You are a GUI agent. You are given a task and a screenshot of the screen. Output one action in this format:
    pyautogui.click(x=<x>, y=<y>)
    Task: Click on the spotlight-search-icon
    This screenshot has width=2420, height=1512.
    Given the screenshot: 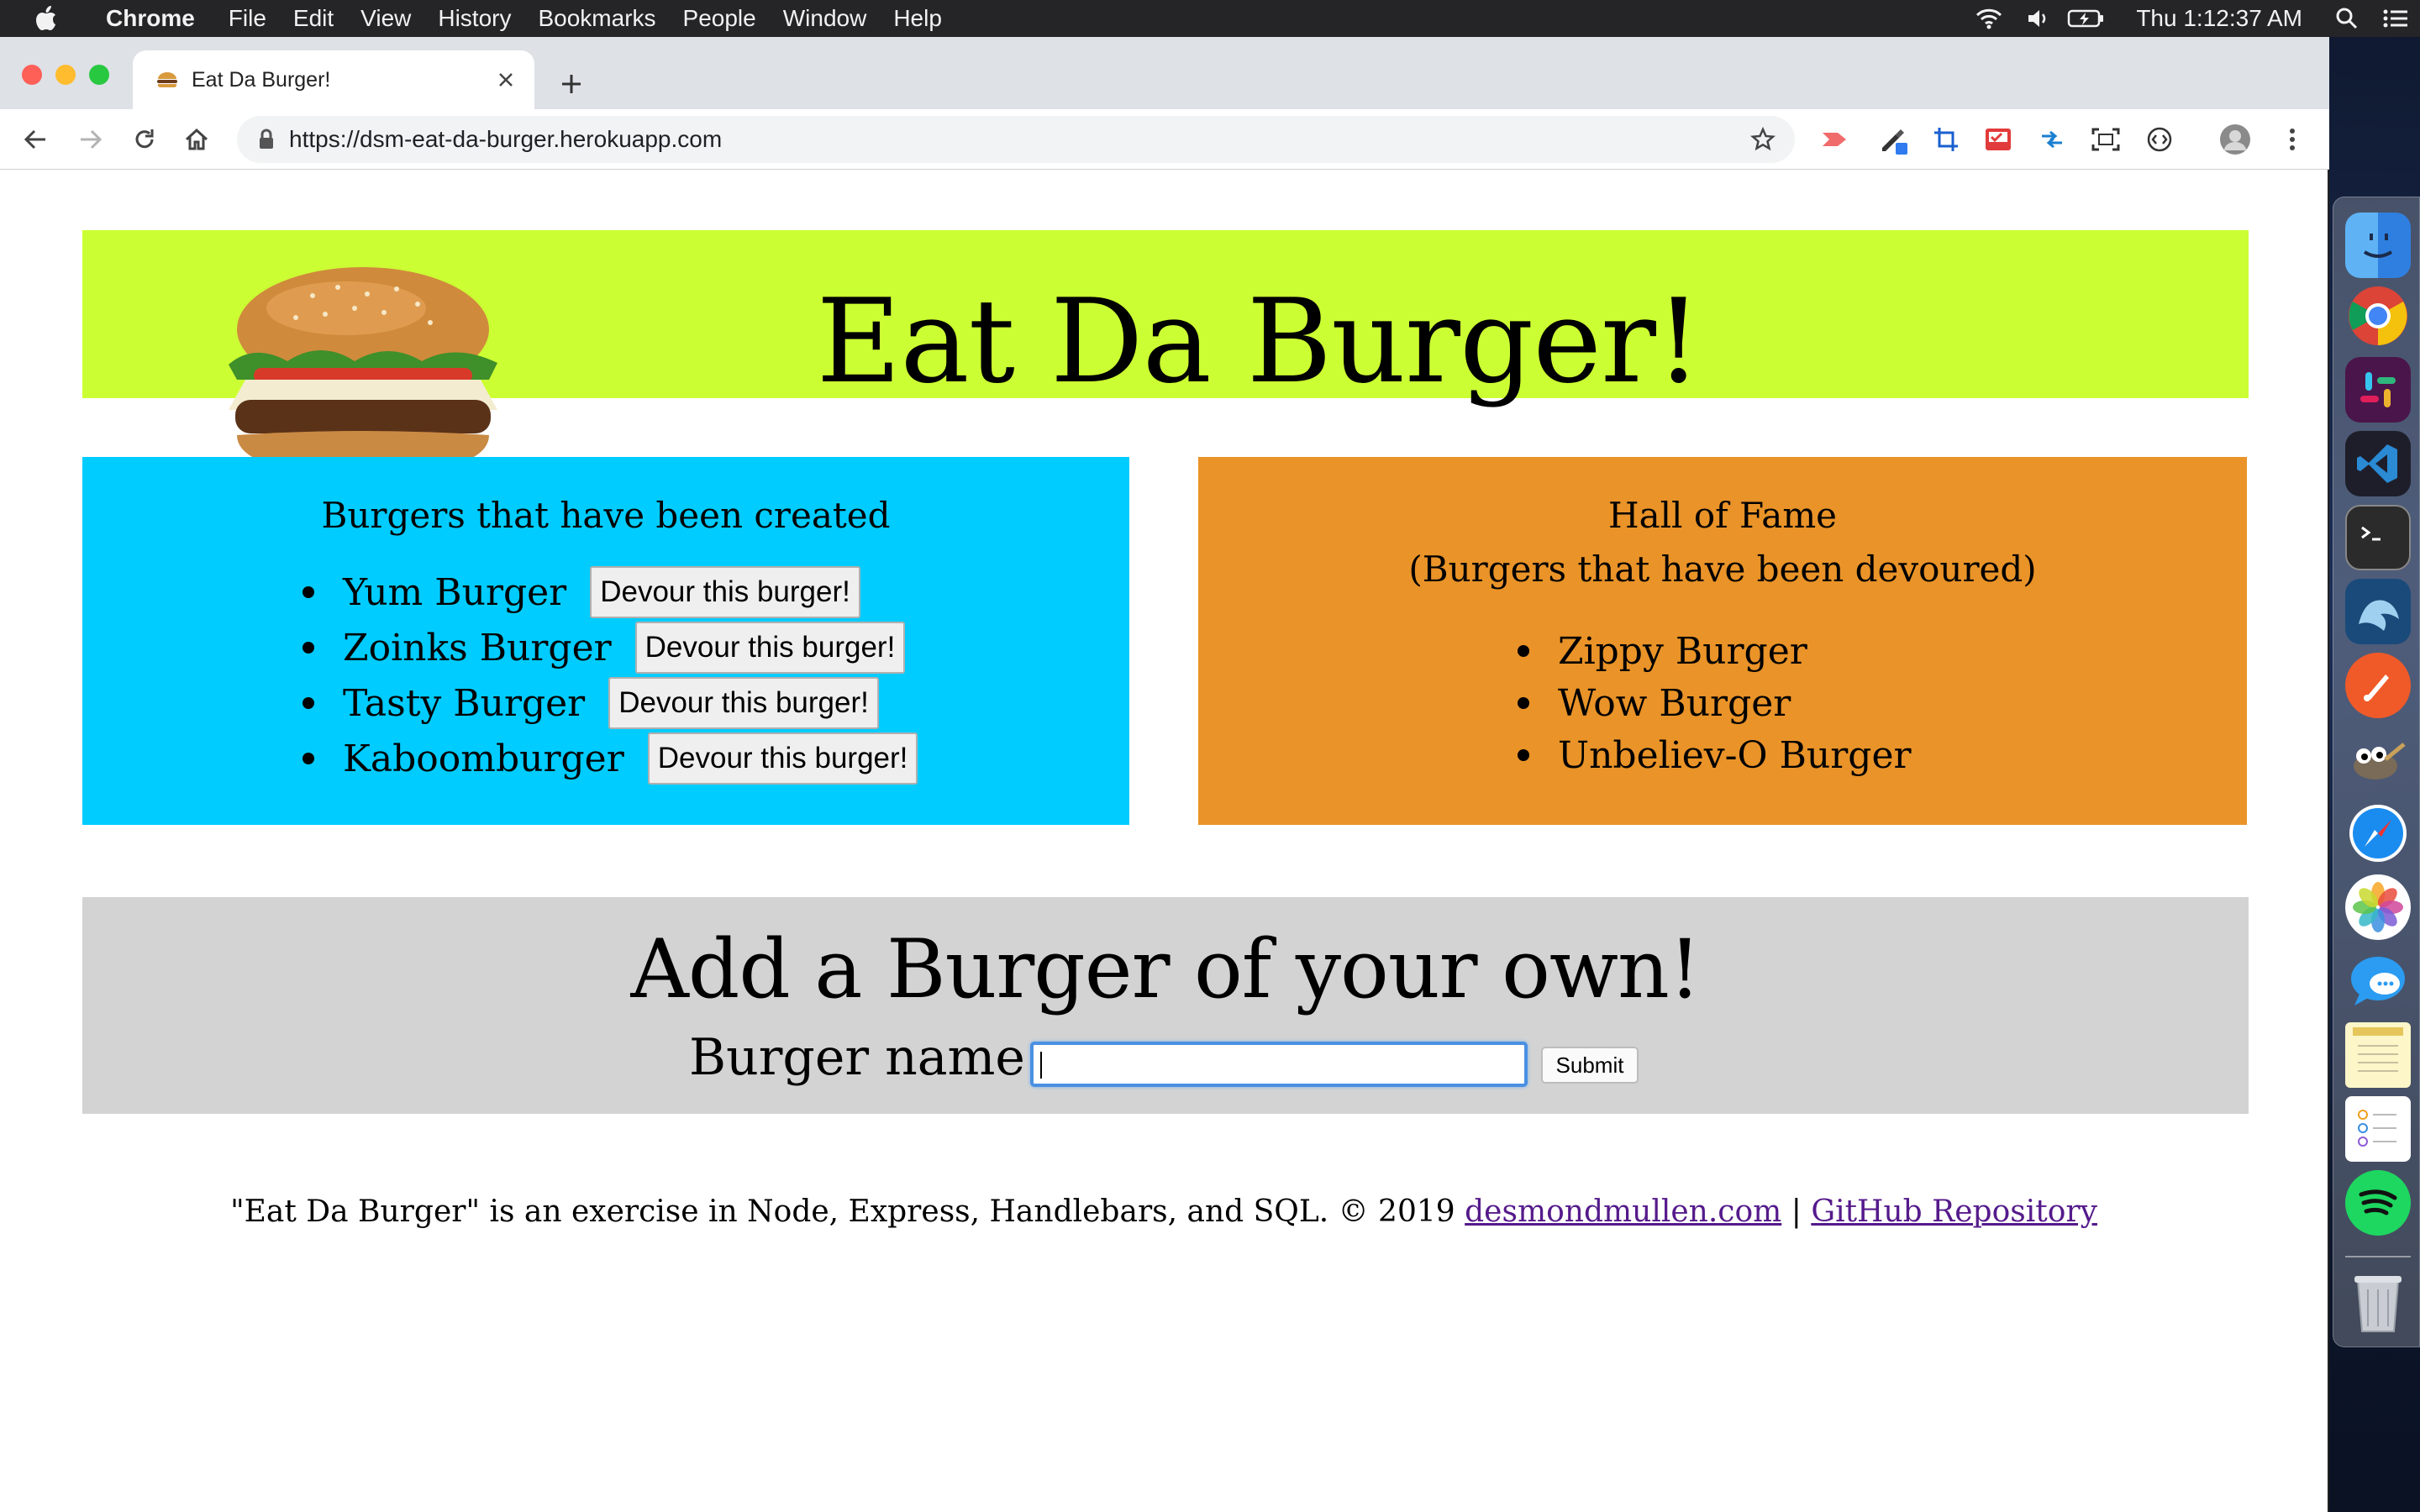 What is the action you would take?
    pyautogui.click(x=2347, y=18)
    